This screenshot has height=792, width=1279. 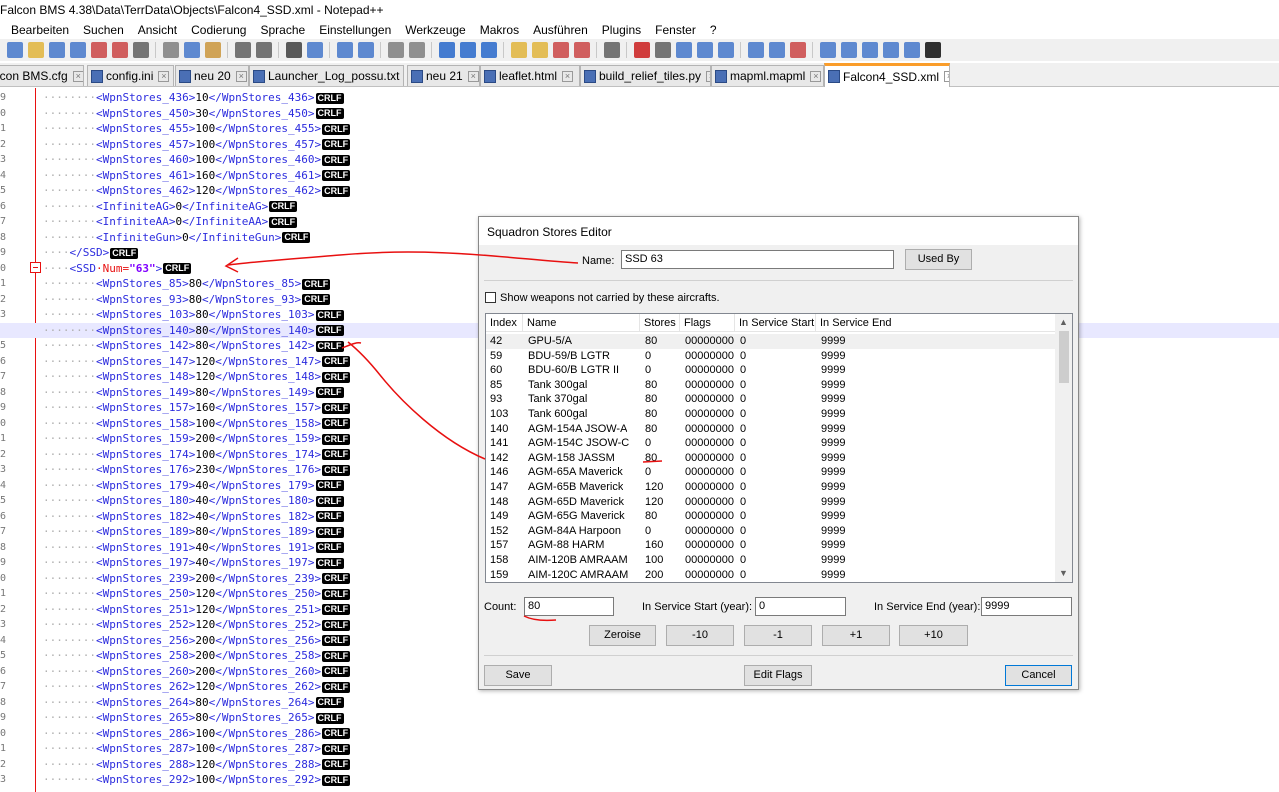 What do you see at coordinates (683, 50) in the screenshot?
I see `play-macro-icon` at bounding box center [683, 50].